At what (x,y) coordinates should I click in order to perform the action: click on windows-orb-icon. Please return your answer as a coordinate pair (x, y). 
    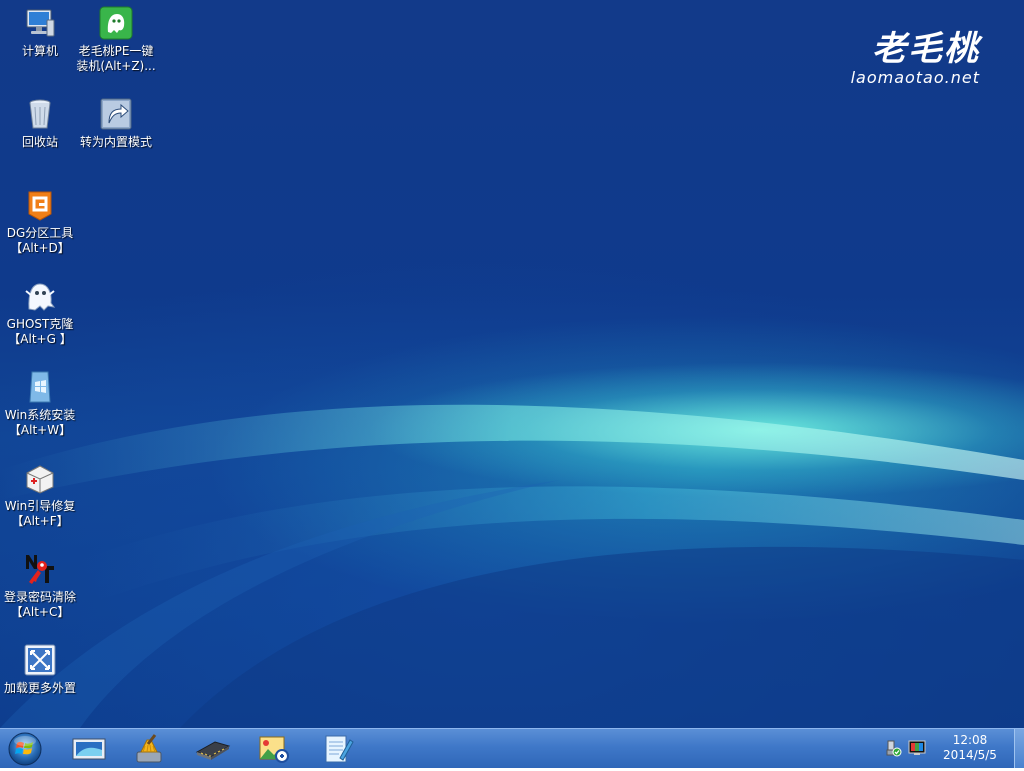
    Looking at the image, I should click on (25, 749).